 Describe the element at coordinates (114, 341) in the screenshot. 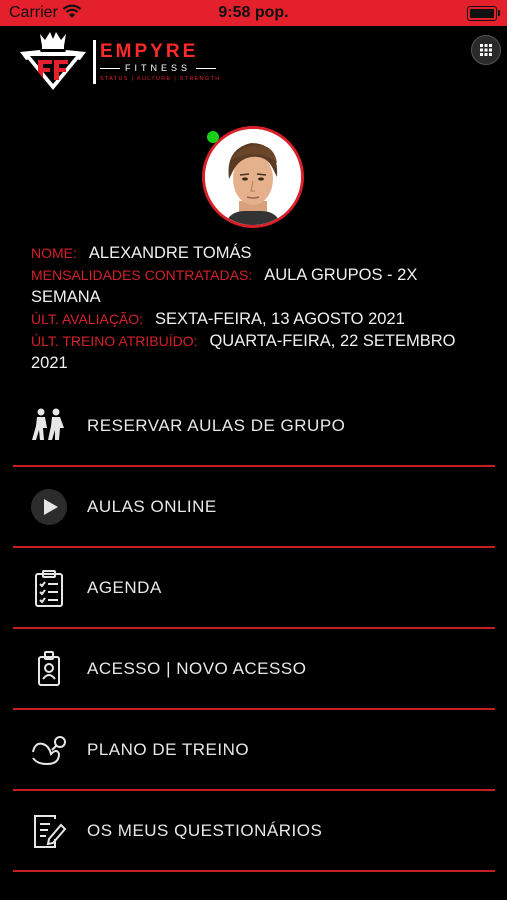

I see `training-label: ÚLT. TREINO ATRIBUÍDO:` at that location.